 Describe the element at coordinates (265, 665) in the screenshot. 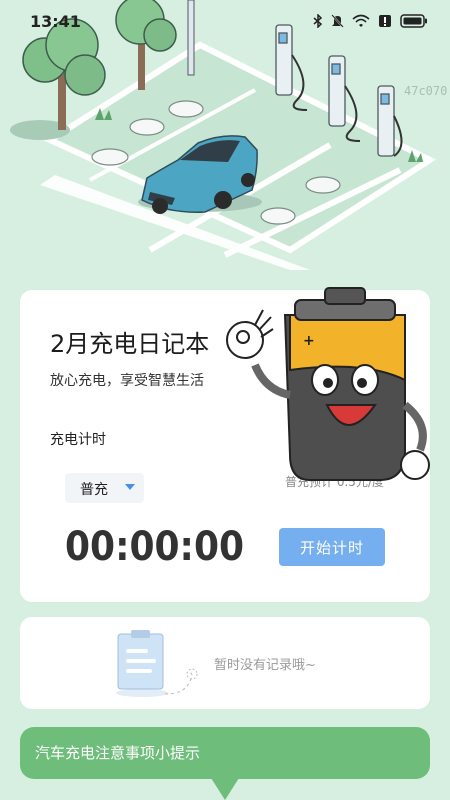

I see `empty-records-text: 暂时没有记录哦~` at that location.